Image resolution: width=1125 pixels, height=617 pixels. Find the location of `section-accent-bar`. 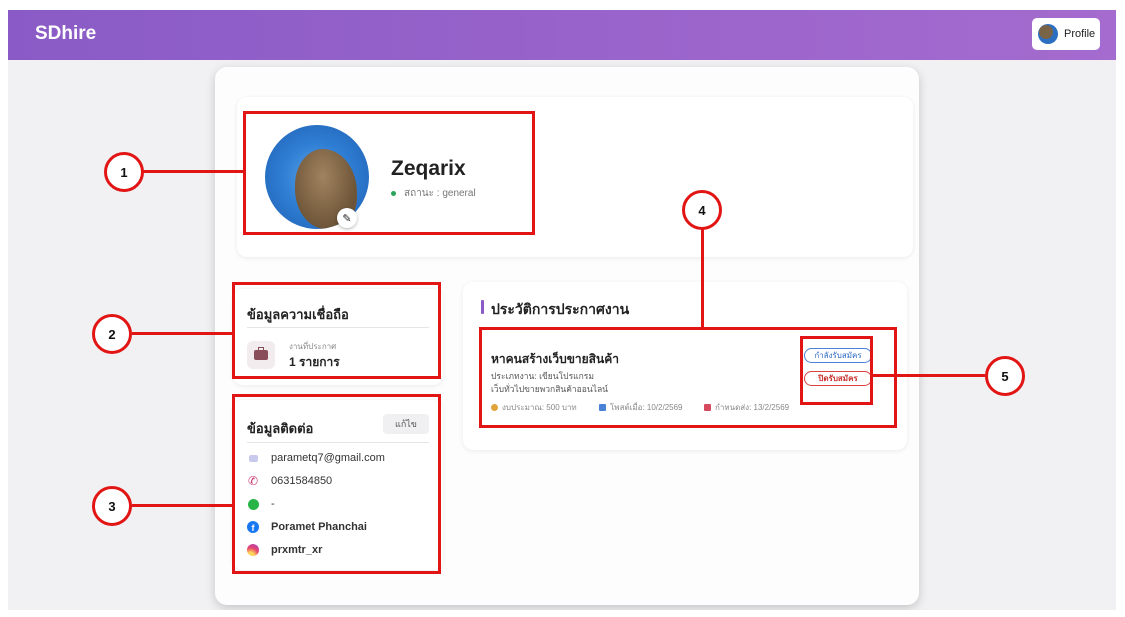

section-accent-bar is located at coordinates (482, 307).